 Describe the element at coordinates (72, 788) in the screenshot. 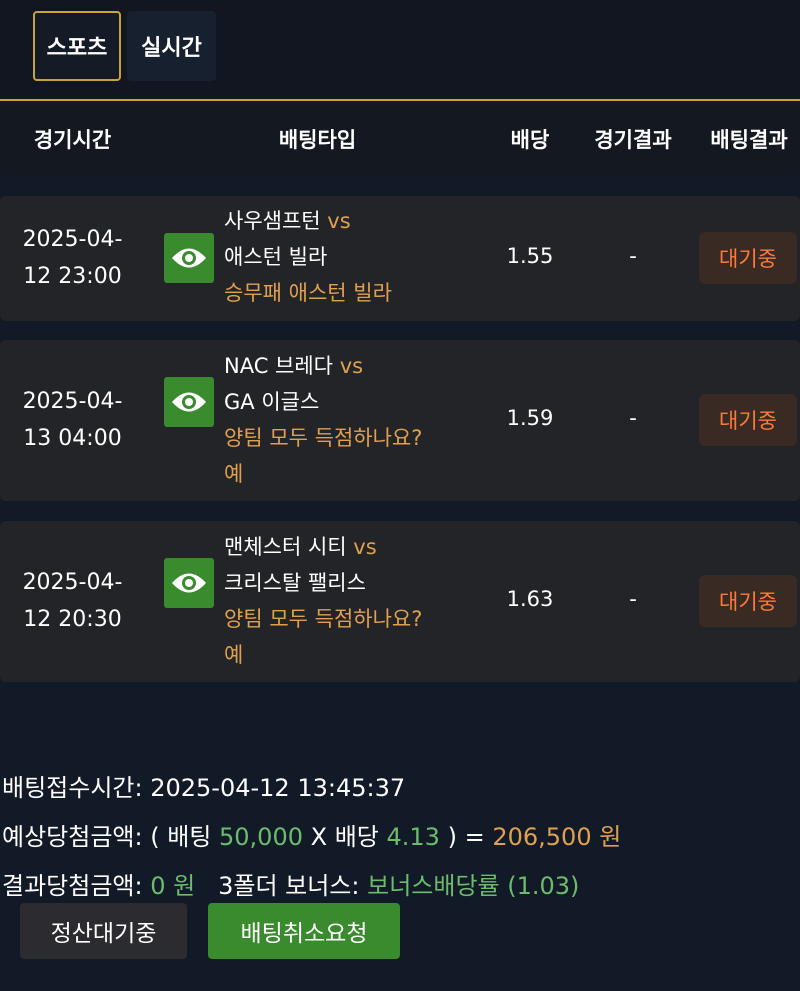

I see `received-label: 배팅접수시간:` at that location.